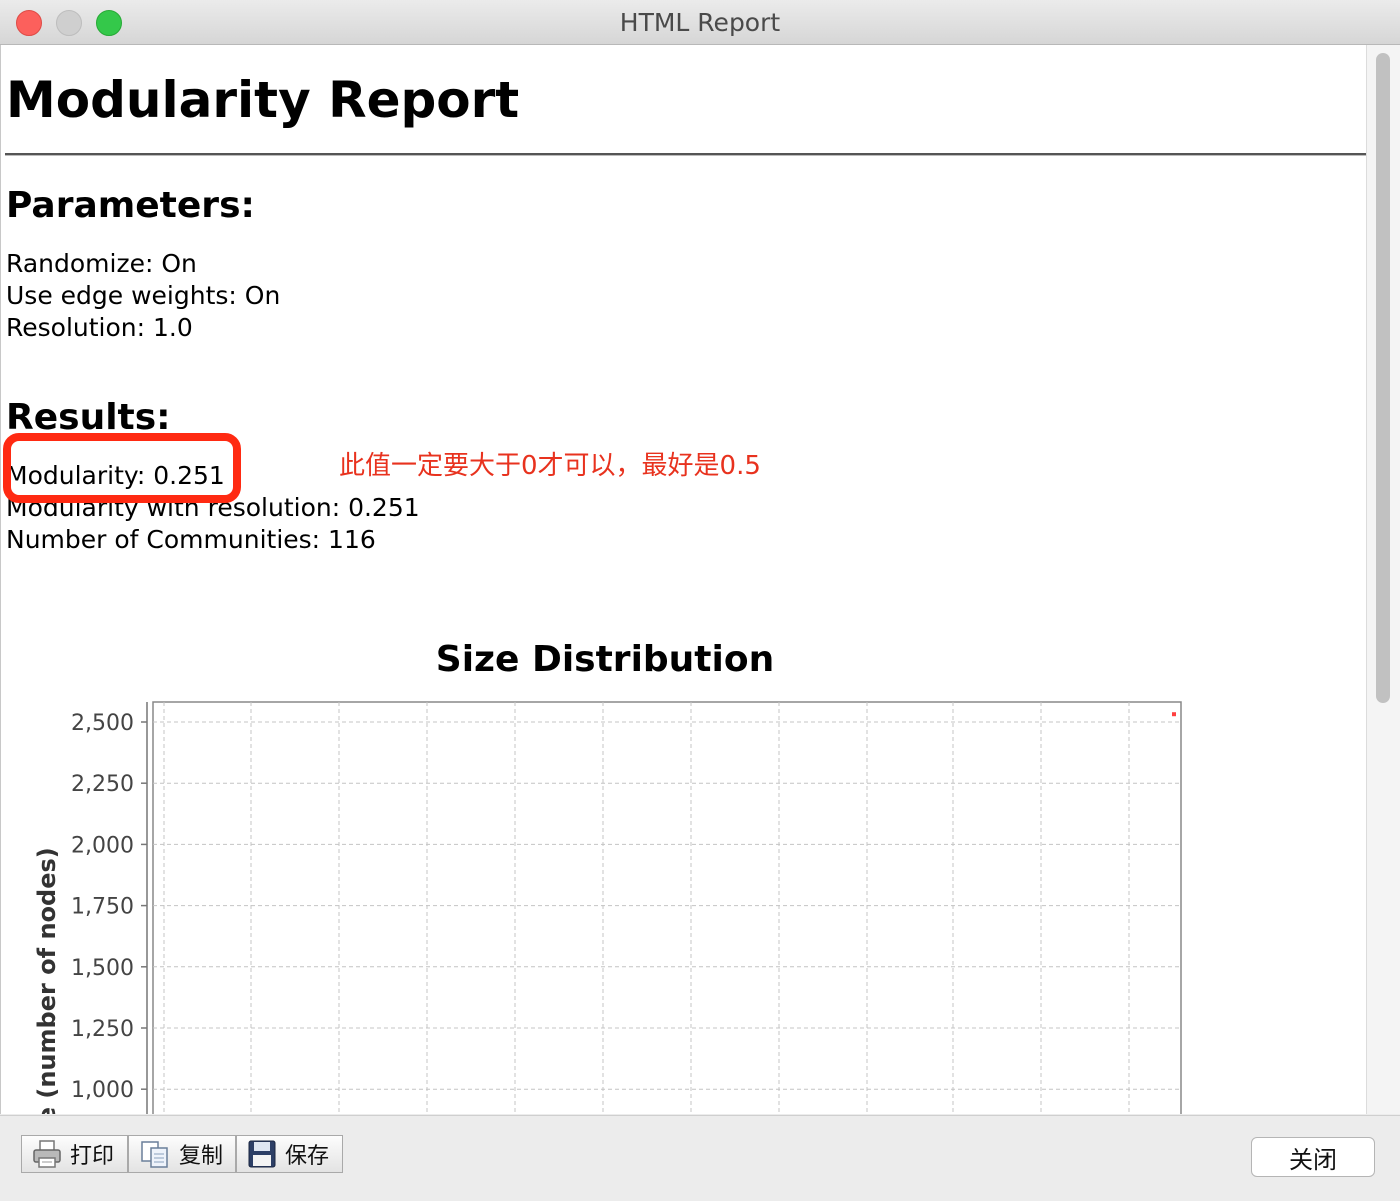 The width and height of the screenshot is (1400, 1201). I want to click on param-randomize: Randomize: On, so click(101, 263).